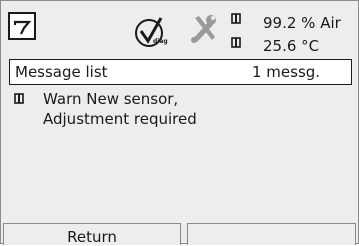 The width and height of the screenshot is (359, 246). Describe the element at coordinates (19, 98) in the screenshot. I see `warning-square-icon` at that location.